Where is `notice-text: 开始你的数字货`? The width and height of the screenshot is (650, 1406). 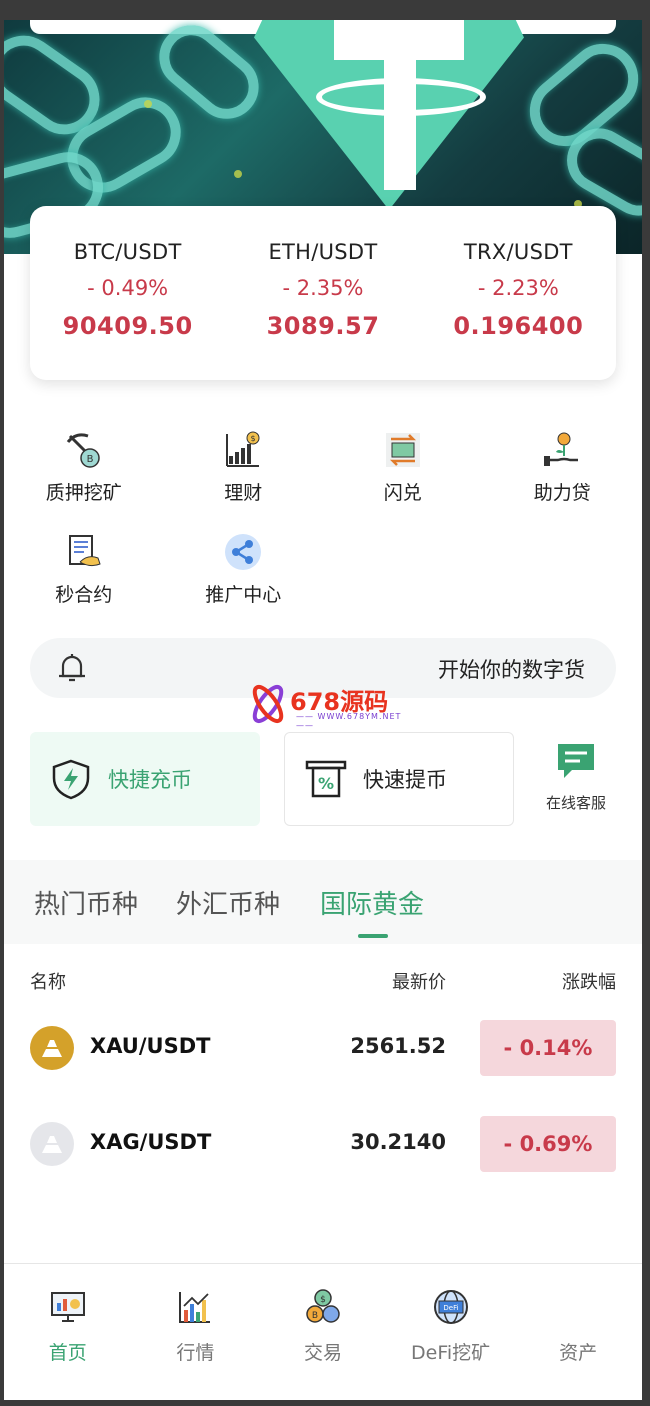
notice-text: 开始你的数字货 is located at coordinates (511, 670).